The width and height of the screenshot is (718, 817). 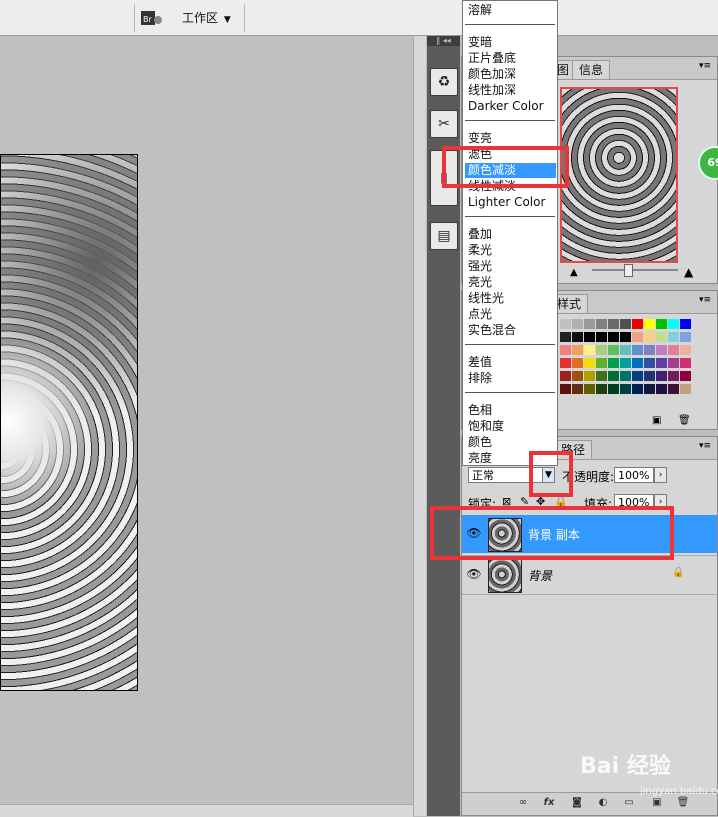 What do you see at coordinates (506, 202) in the screenshot?
I see `blend-mode-option: Lighter Color` at bounding box center [506, 202].